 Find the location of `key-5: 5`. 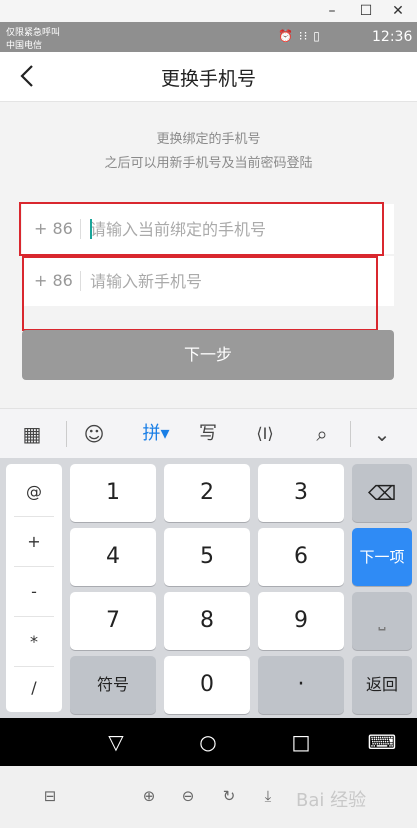

key-5: 5 is located at coordinates (207, 557).